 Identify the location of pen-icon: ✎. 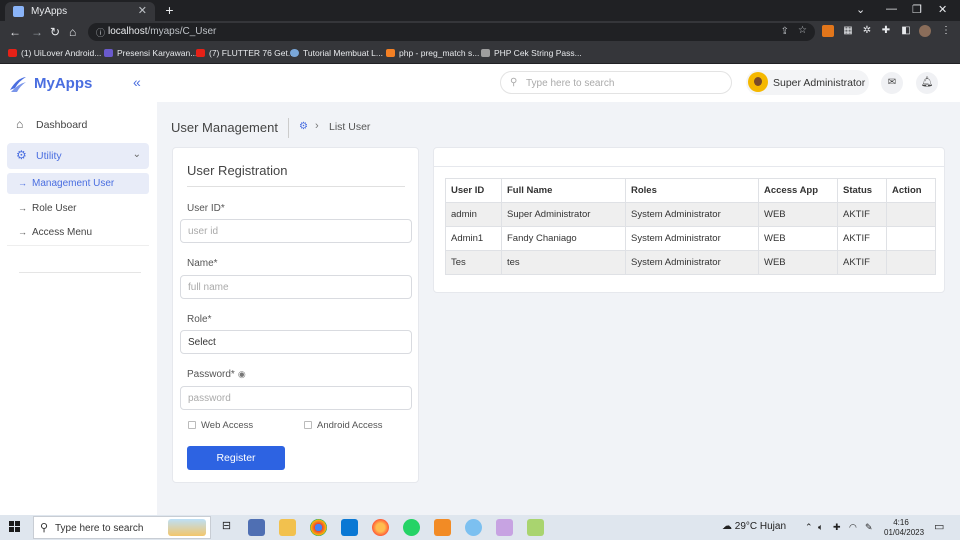
(869, 527).